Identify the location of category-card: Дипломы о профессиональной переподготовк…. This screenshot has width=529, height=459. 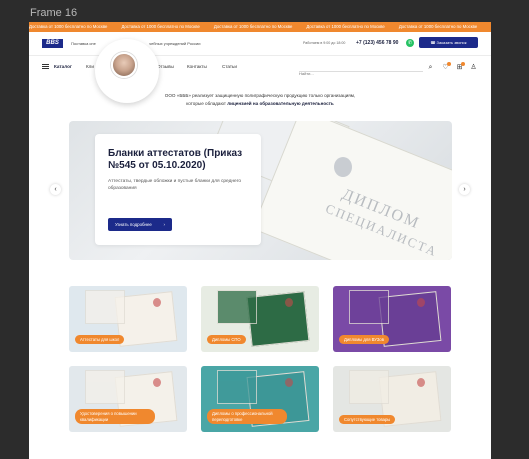
(260, 399).